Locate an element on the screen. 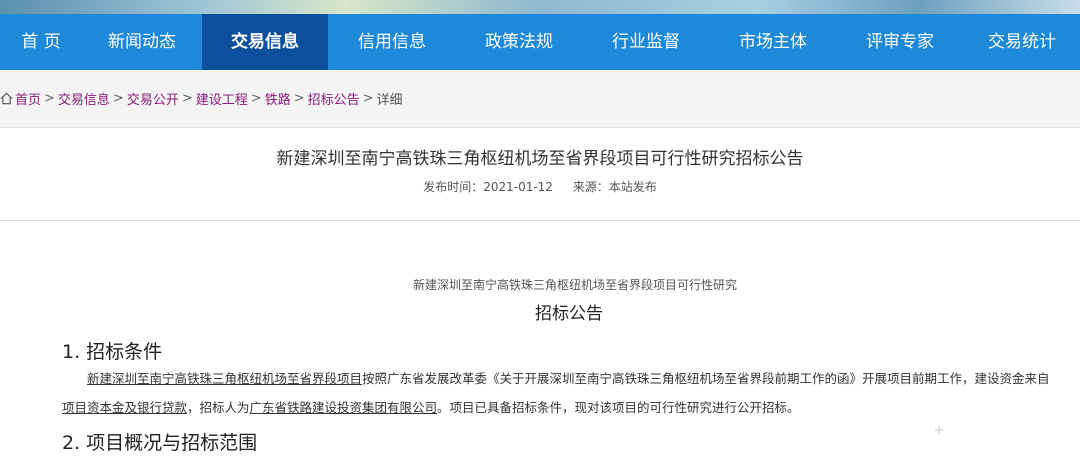 The height and width of the screenshot is (463, 1080). article-meta: 发布时间：2021-01-12 来源：本站发布 is located at coordinates (540, 186).